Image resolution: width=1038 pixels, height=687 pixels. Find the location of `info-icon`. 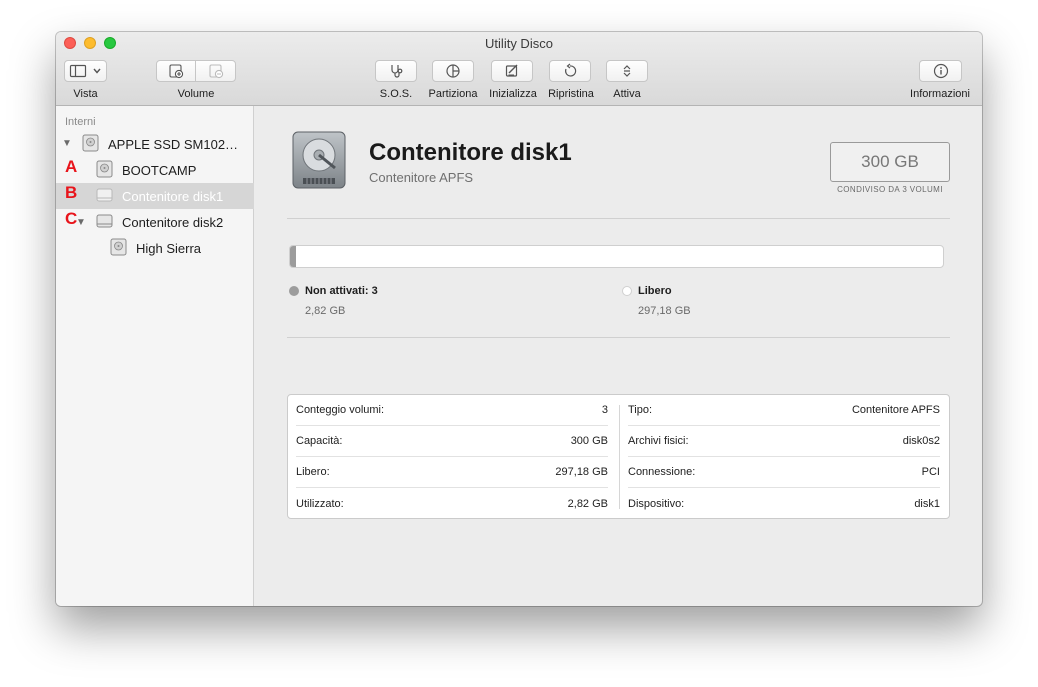

info-icon is located at coordinates (940, 71).